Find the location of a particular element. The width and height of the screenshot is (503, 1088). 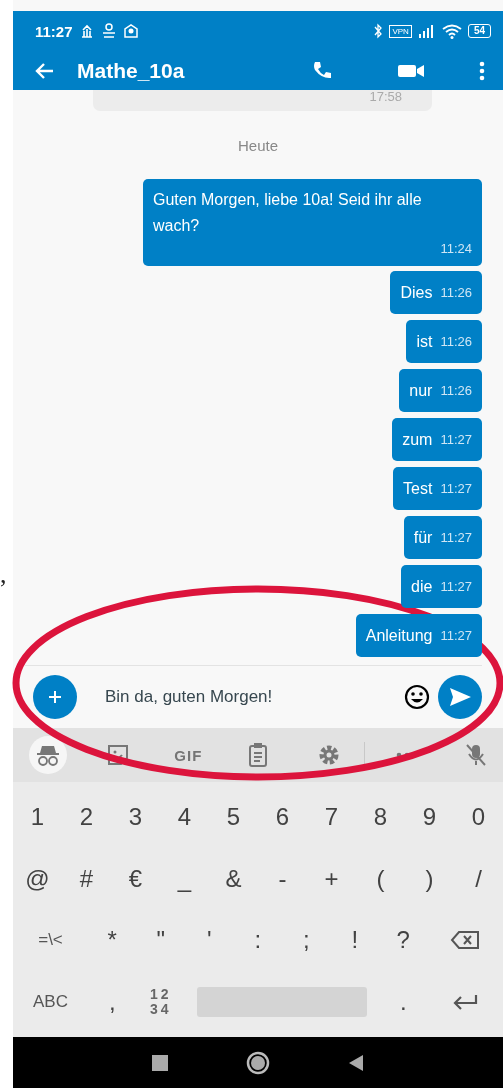

key: : is located at coordinates (257, 940).